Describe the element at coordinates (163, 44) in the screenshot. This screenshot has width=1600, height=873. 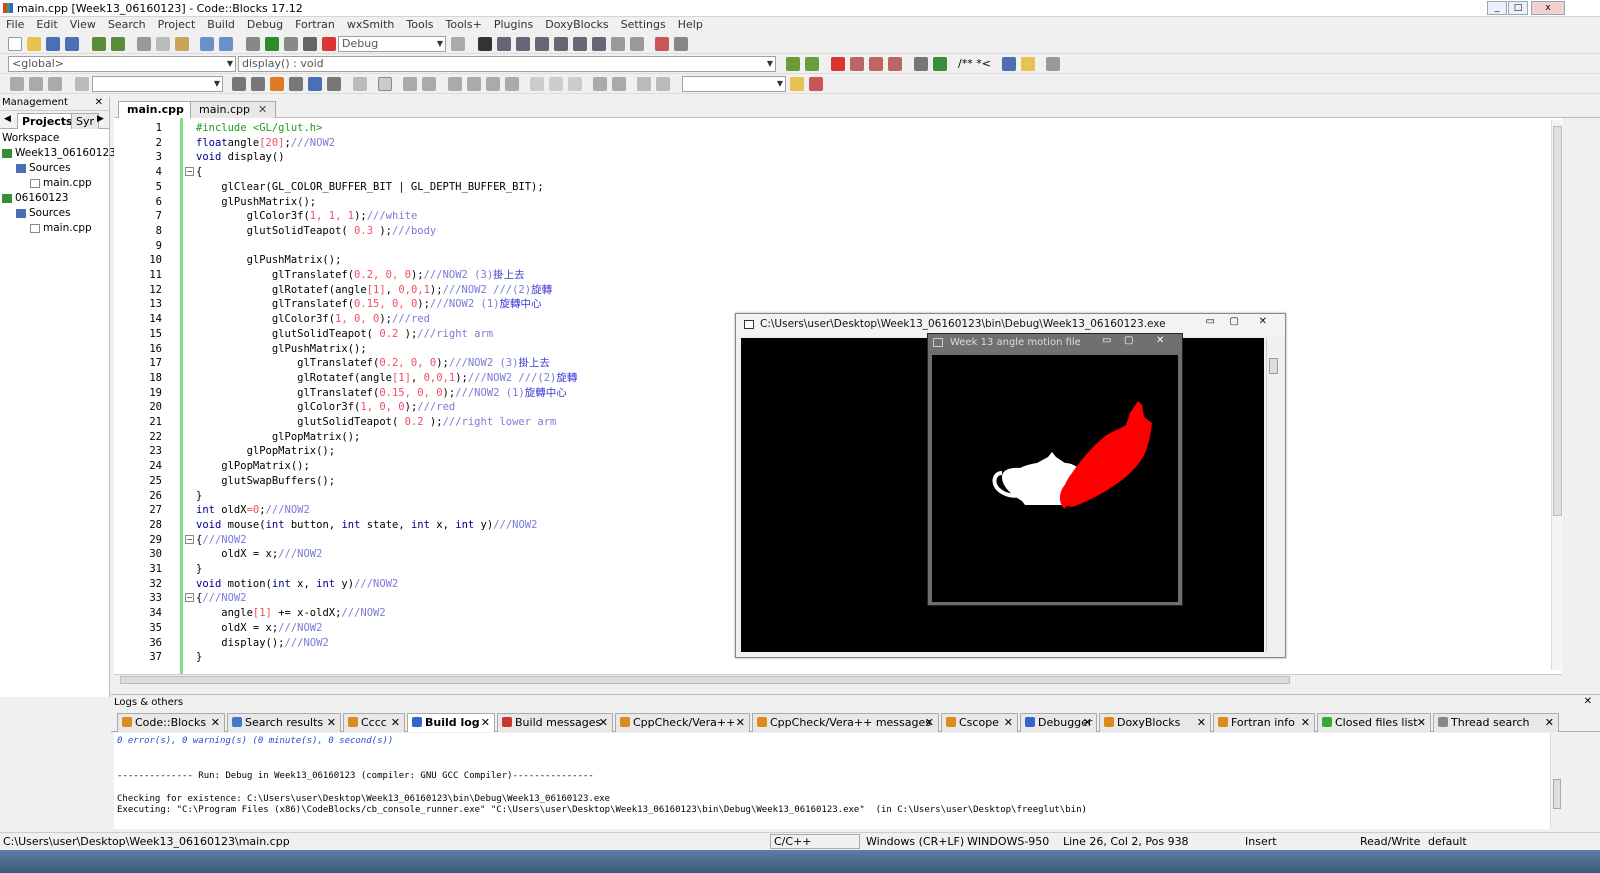
I see `copy-icon` at that location.